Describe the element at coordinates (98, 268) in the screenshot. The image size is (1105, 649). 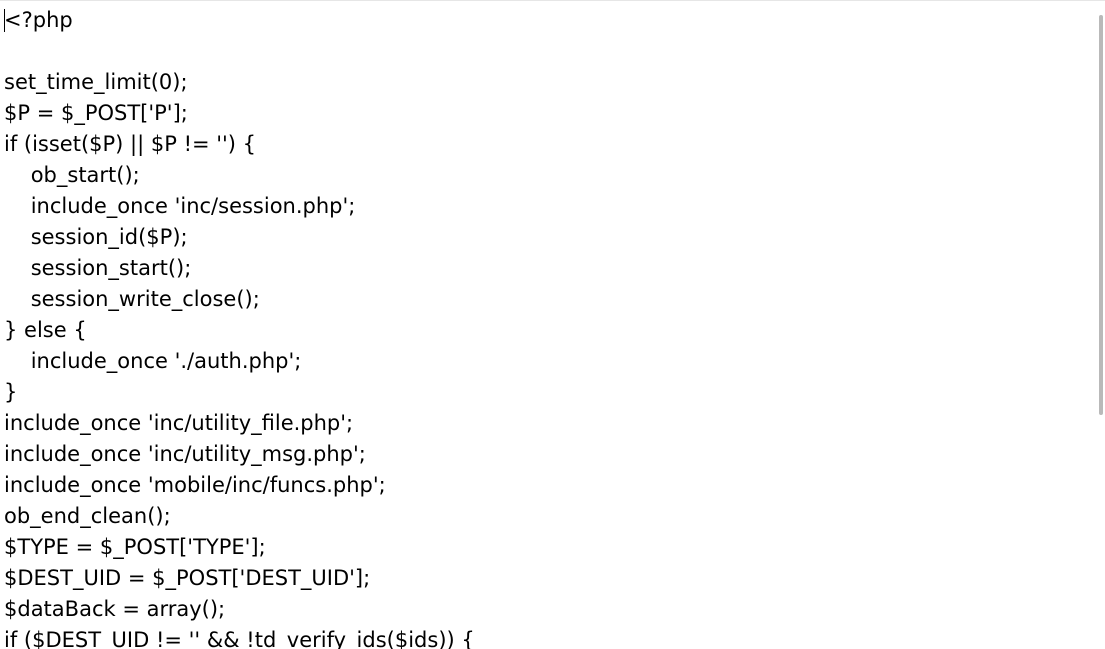
I see `code-line: session_start();` at that location.